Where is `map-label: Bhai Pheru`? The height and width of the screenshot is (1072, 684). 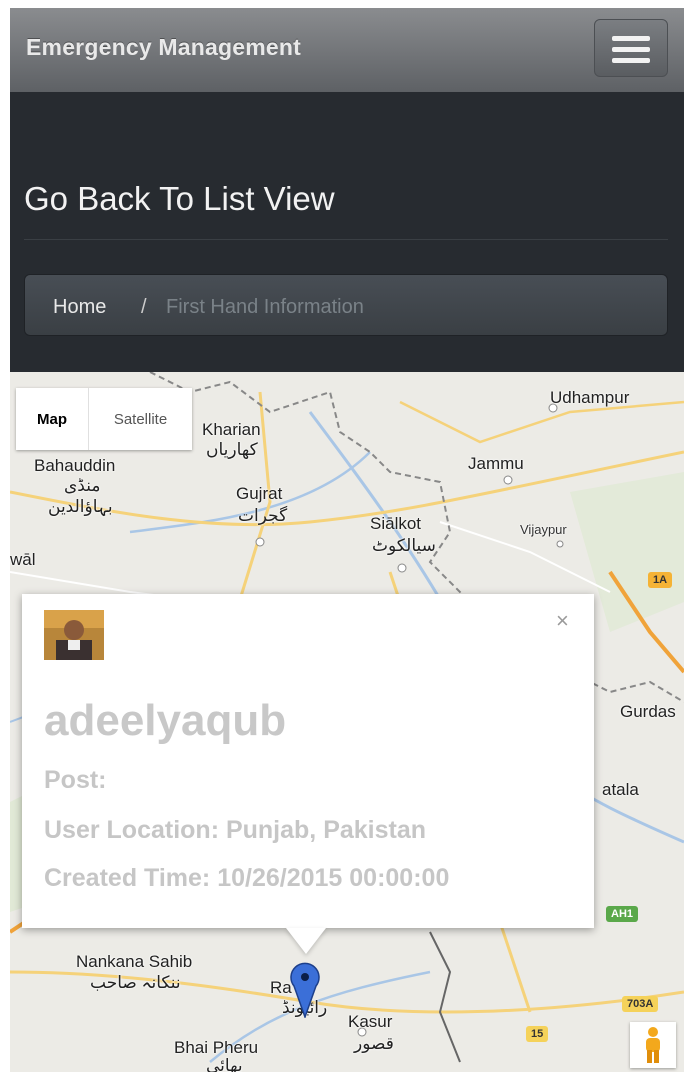 map-label: Bhai Pheru is located at coordinates (216, 1047).